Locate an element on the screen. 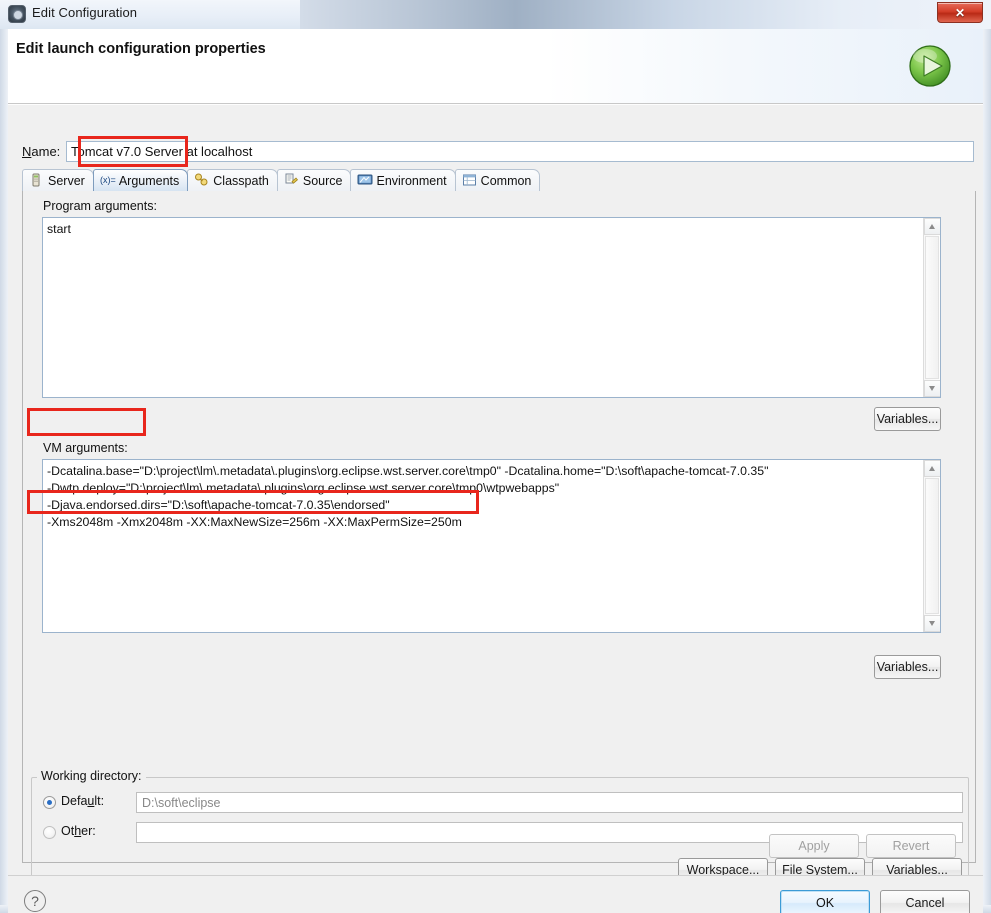 The height and width of the screenshot is (913, 991). apply-button: Apply is located at coordinates (814, 846).